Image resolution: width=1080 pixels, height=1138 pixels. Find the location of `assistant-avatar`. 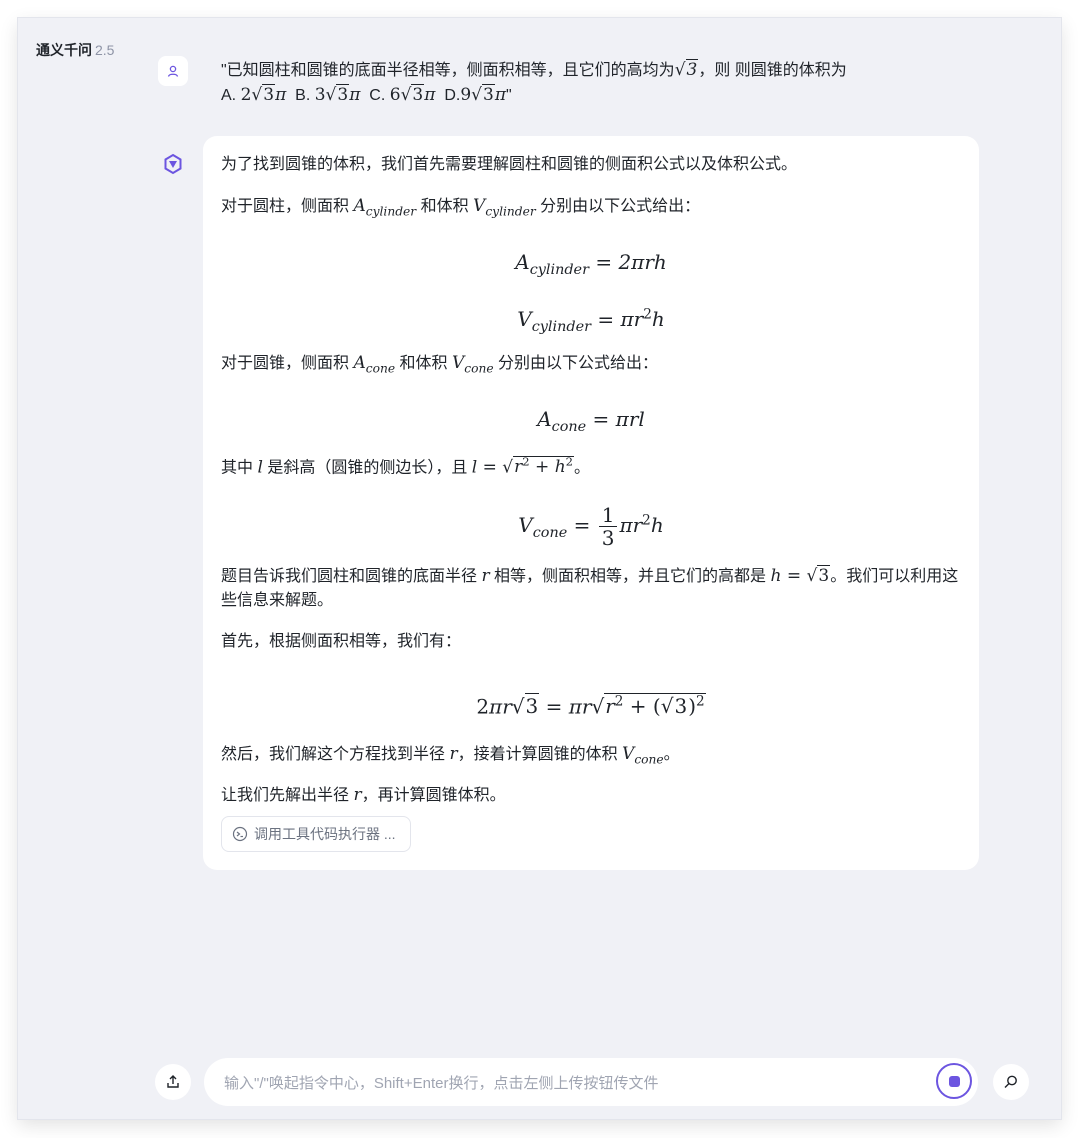

assistant-avatar is located at coordinates (173, 164).